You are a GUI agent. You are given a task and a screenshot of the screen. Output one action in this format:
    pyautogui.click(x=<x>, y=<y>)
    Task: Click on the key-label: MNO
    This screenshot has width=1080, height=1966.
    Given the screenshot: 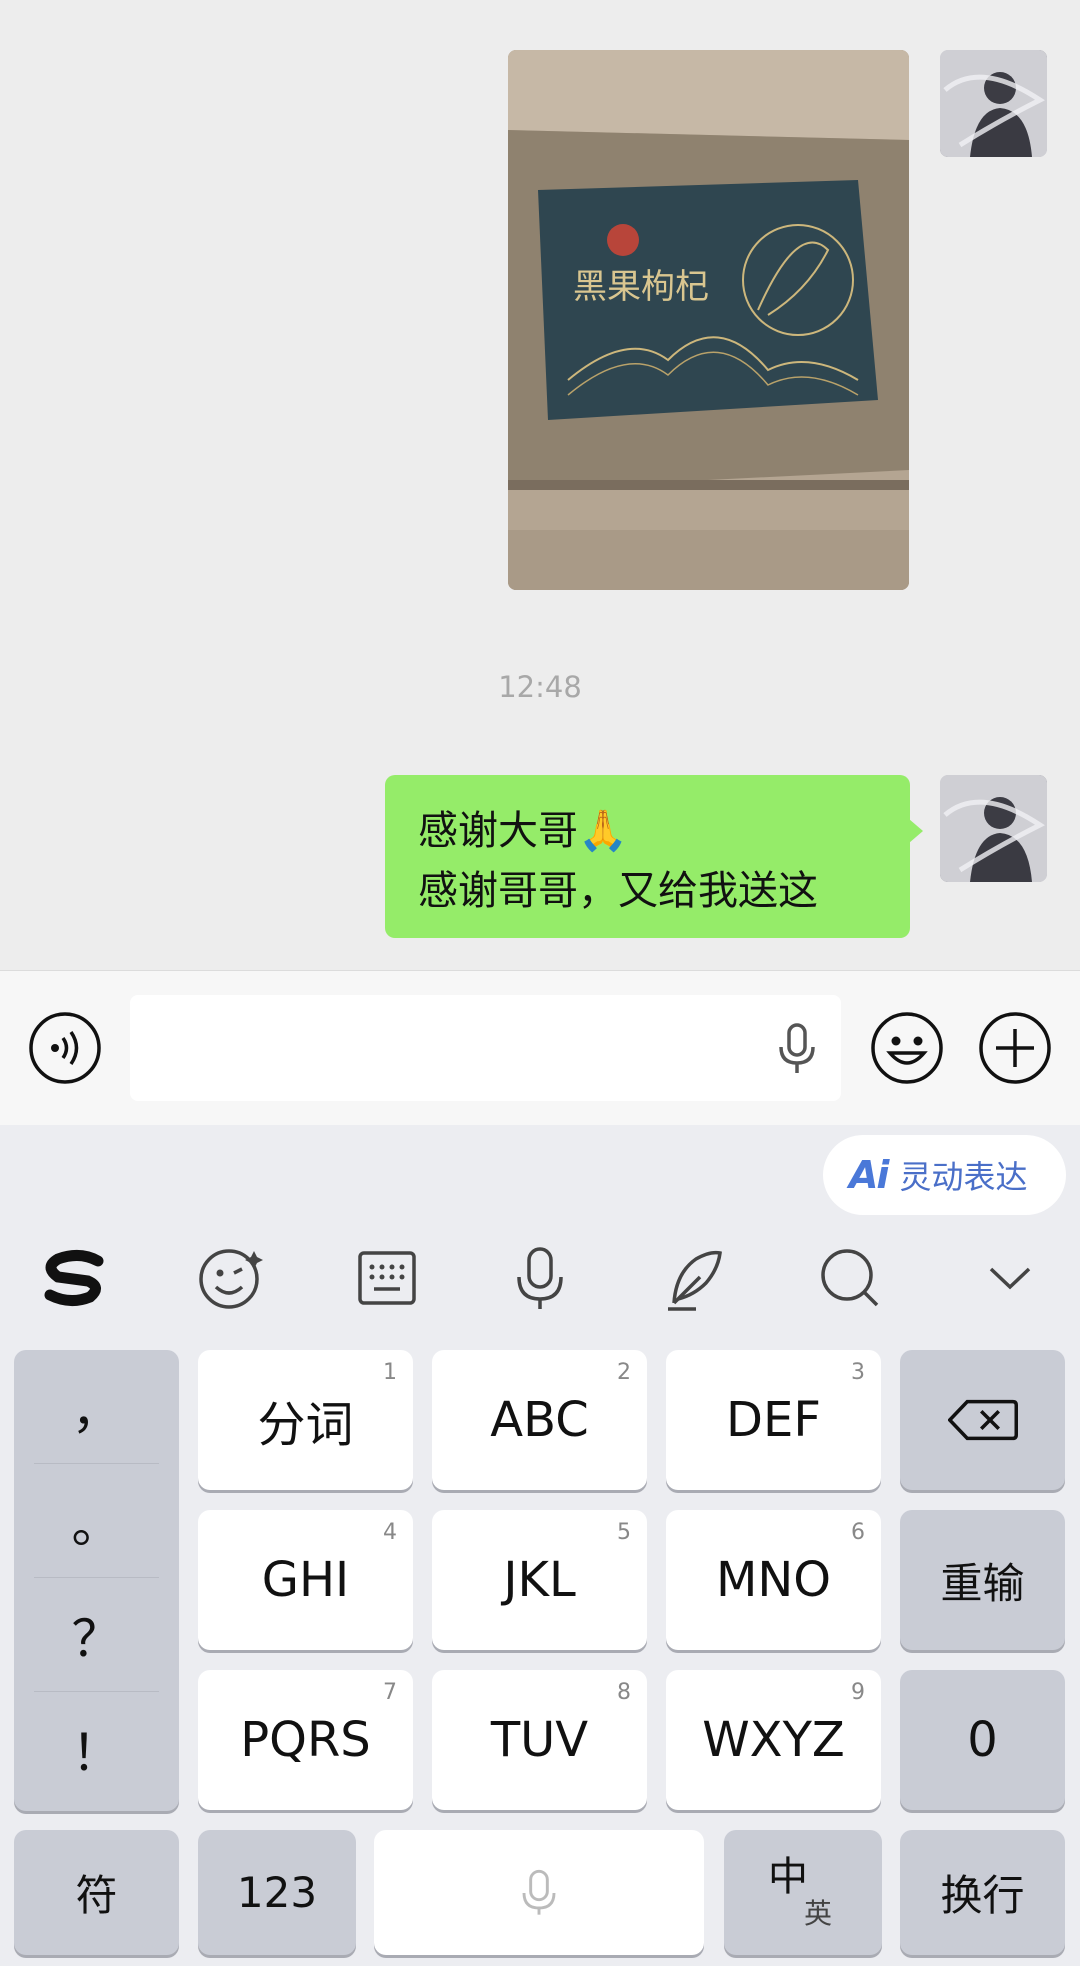 What is the action you would take?
    pyautogui.click(x=773, y=1580)
    